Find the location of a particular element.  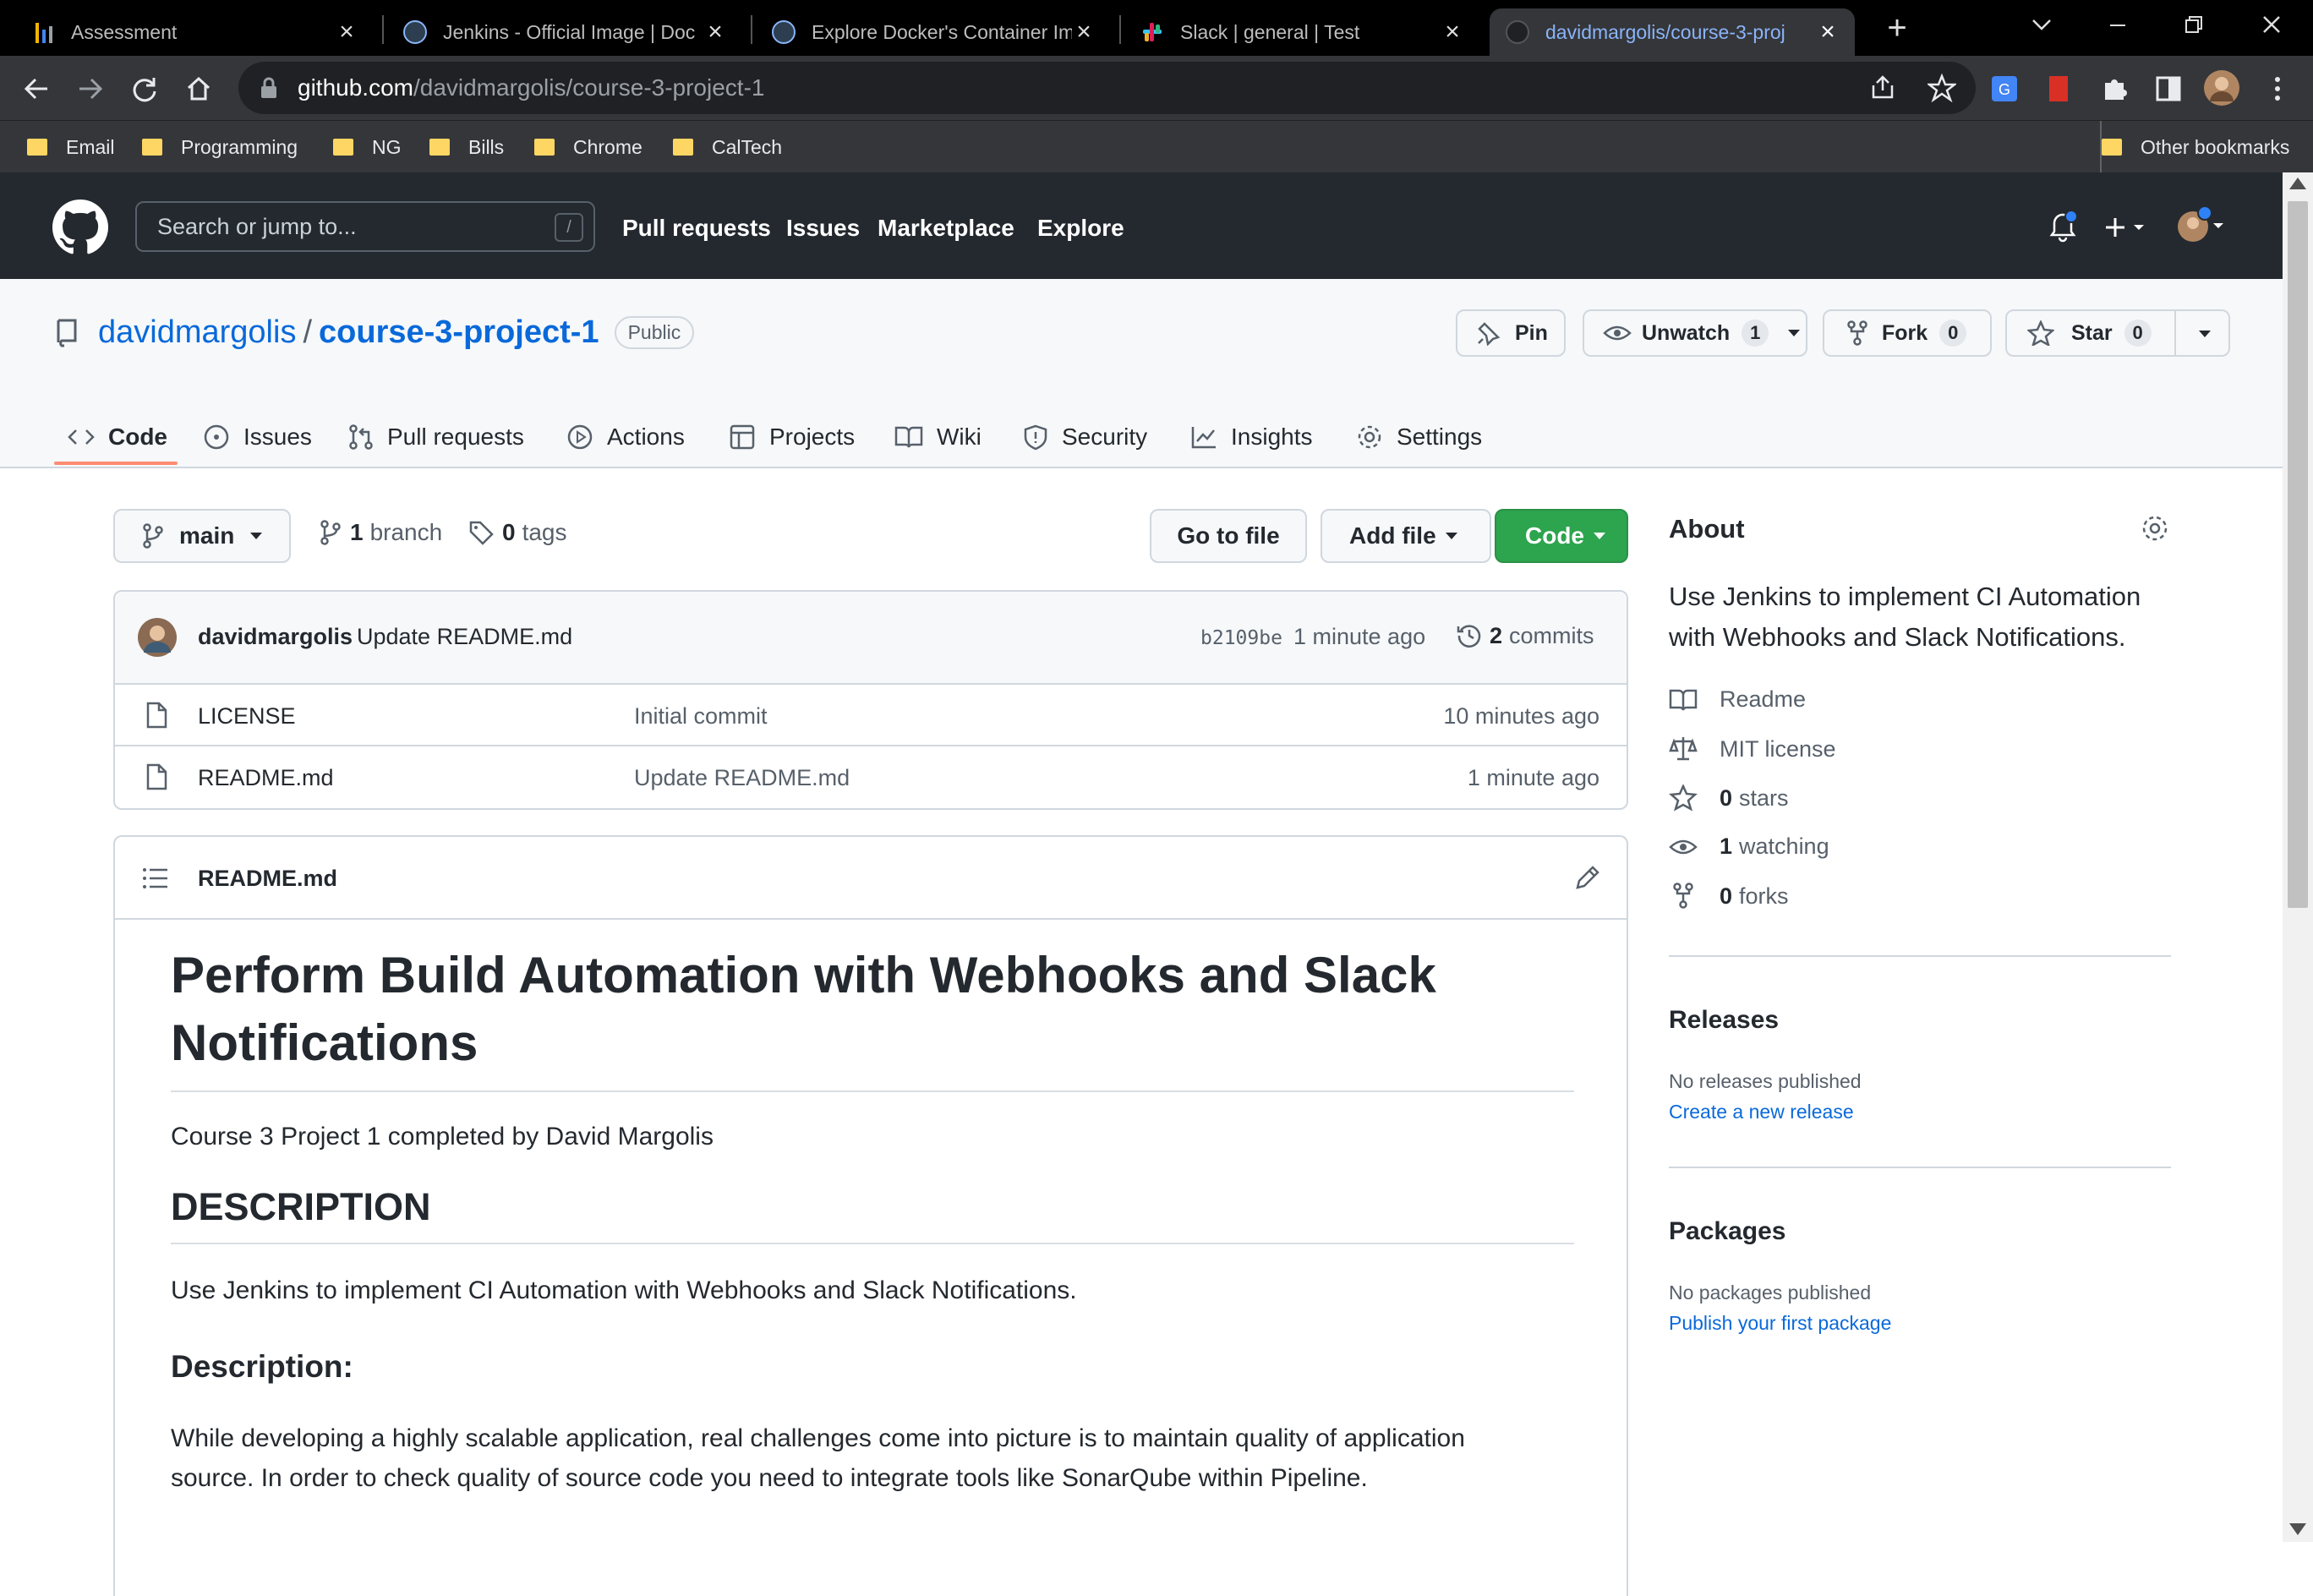

scrollbar-thumb is located at coordinates (2298, 554).